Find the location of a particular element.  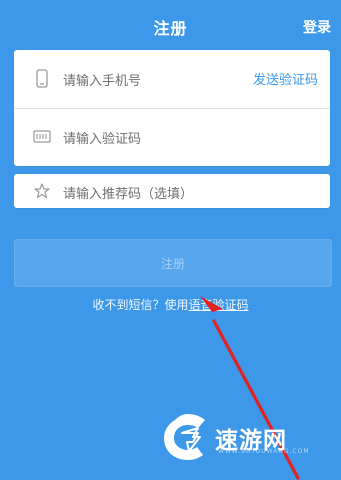

register-button: 注册 is located at coordinates (173, 263).